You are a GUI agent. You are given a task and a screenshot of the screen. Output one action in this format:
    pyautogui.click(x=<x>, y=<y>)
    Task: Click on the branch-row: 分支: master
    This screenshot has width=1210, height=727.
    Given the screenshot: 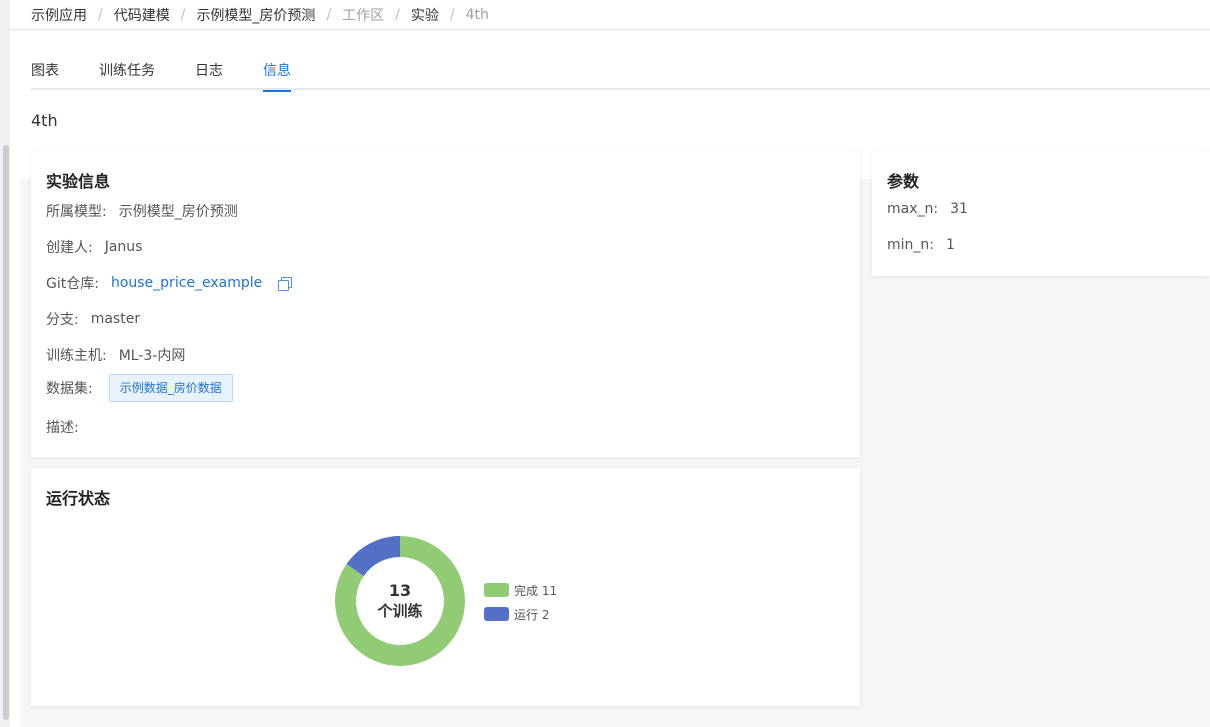 What is the action you would take?
    pyautogui.click(x=93, y=319)
    